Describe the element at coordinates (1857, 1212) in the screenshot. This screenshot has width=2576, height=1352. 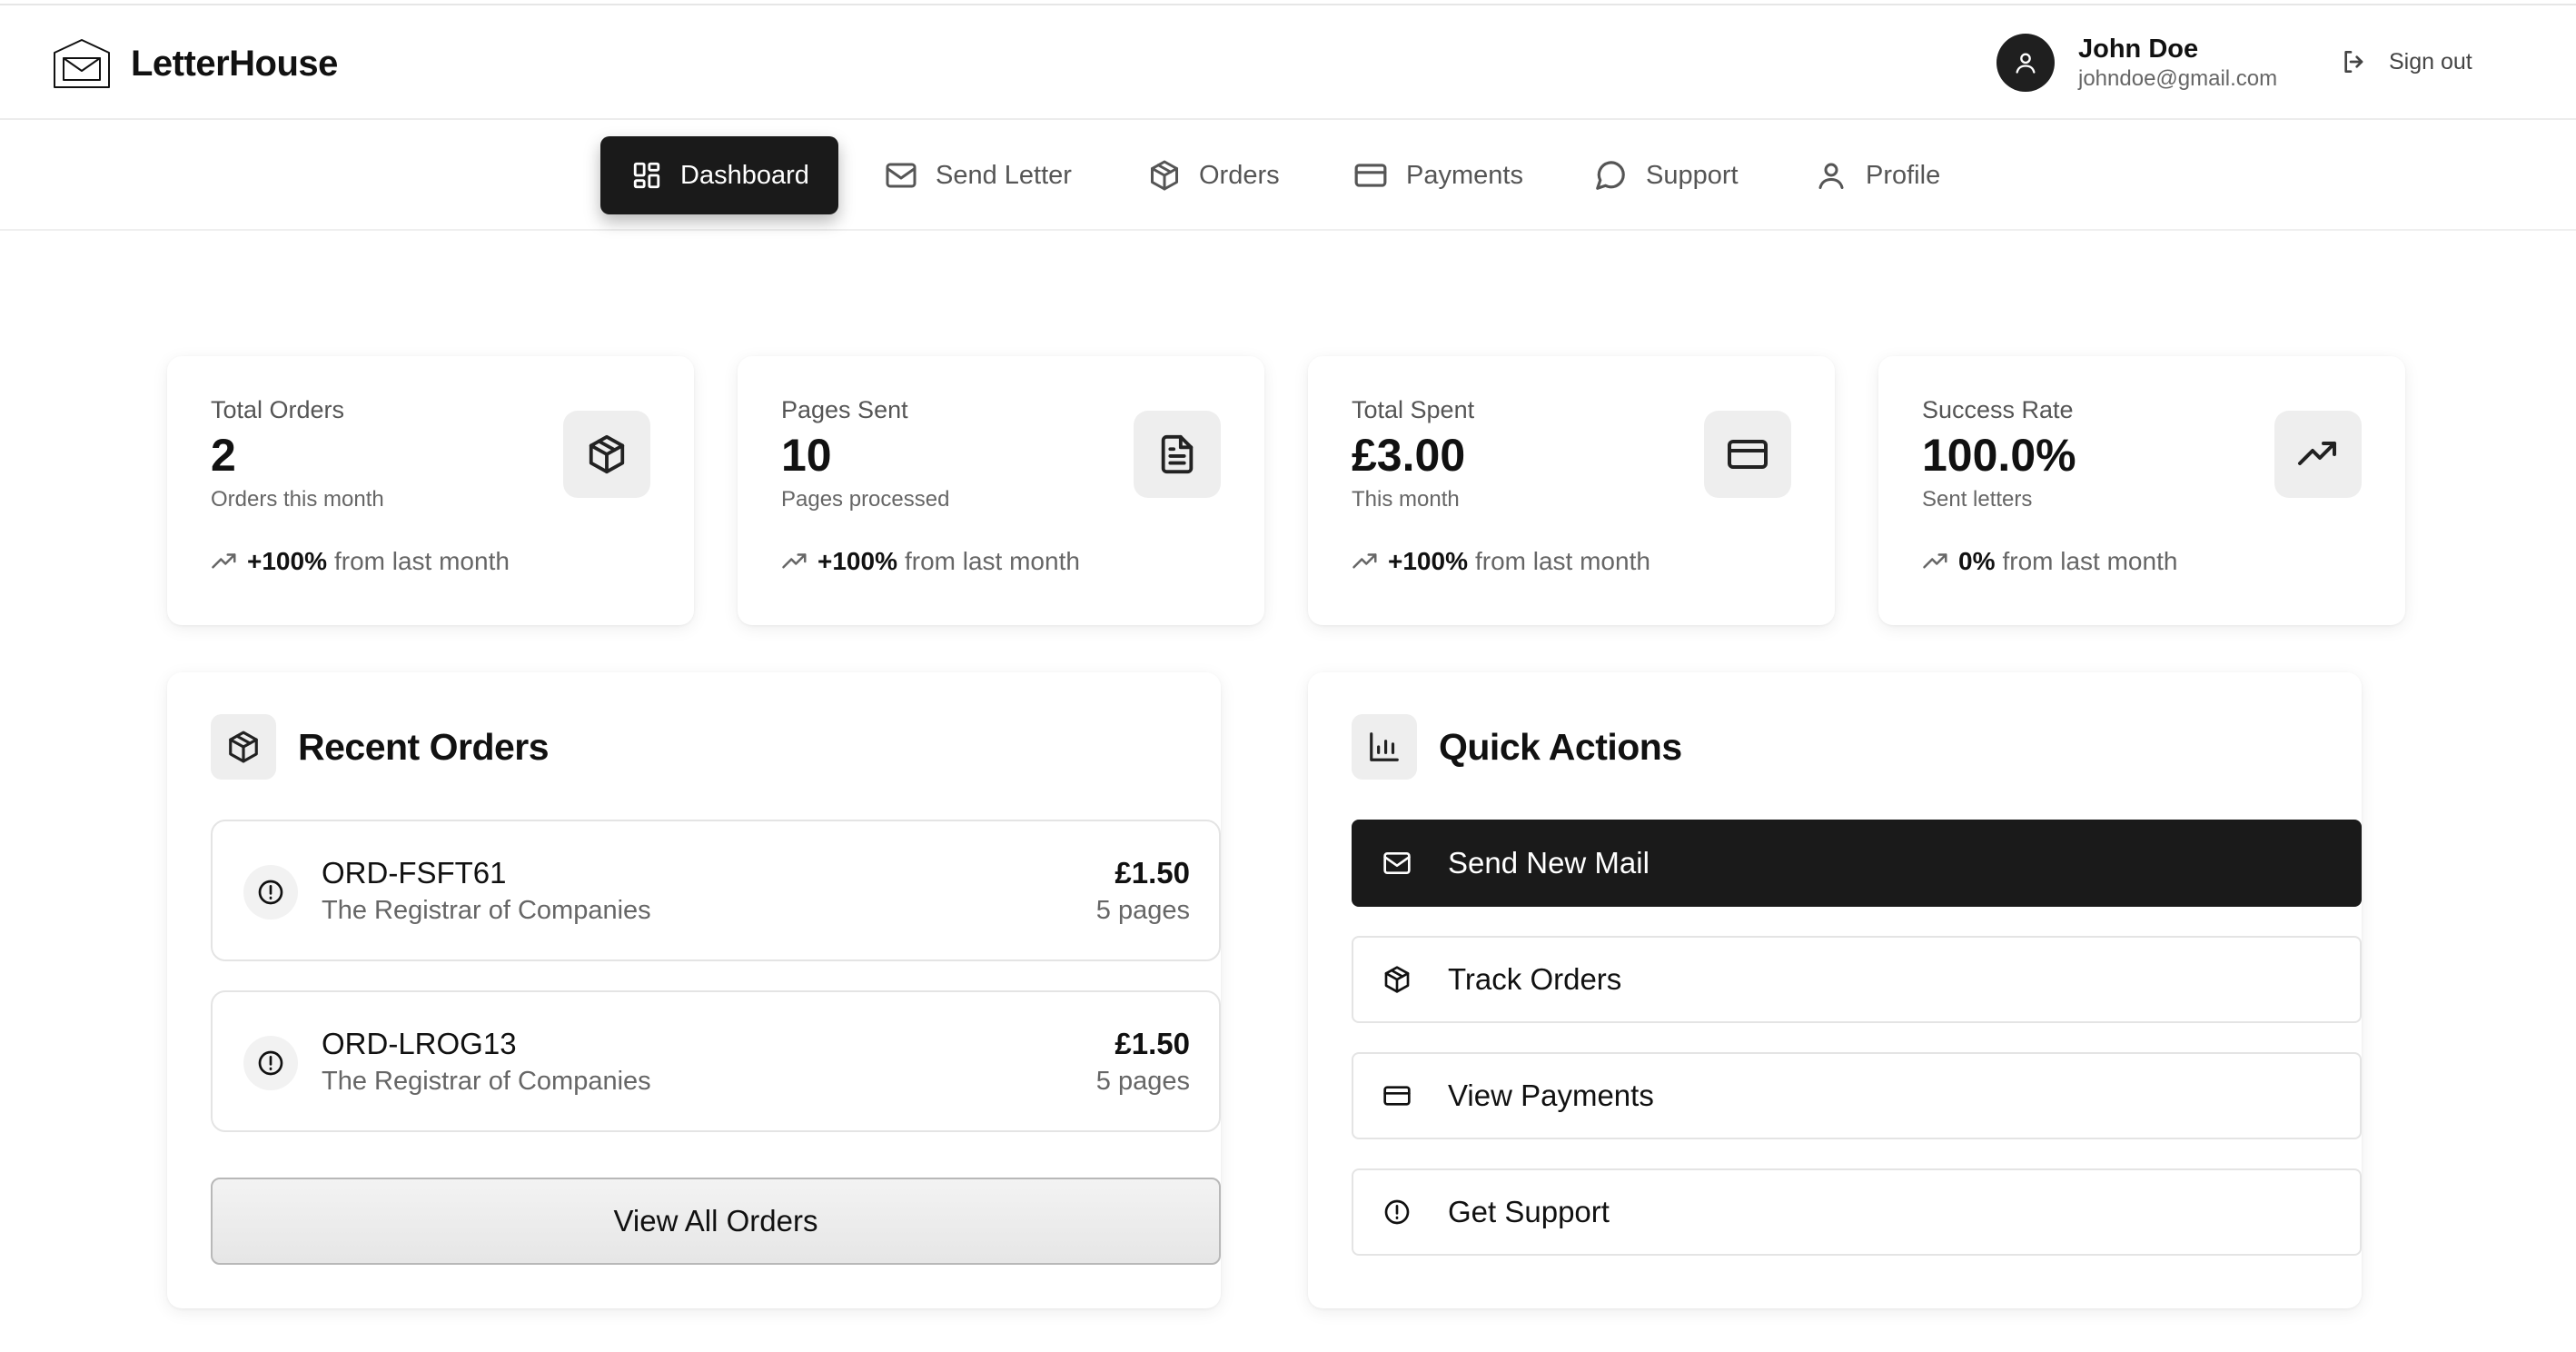
I see `get-support-button: Get Support` at that location.